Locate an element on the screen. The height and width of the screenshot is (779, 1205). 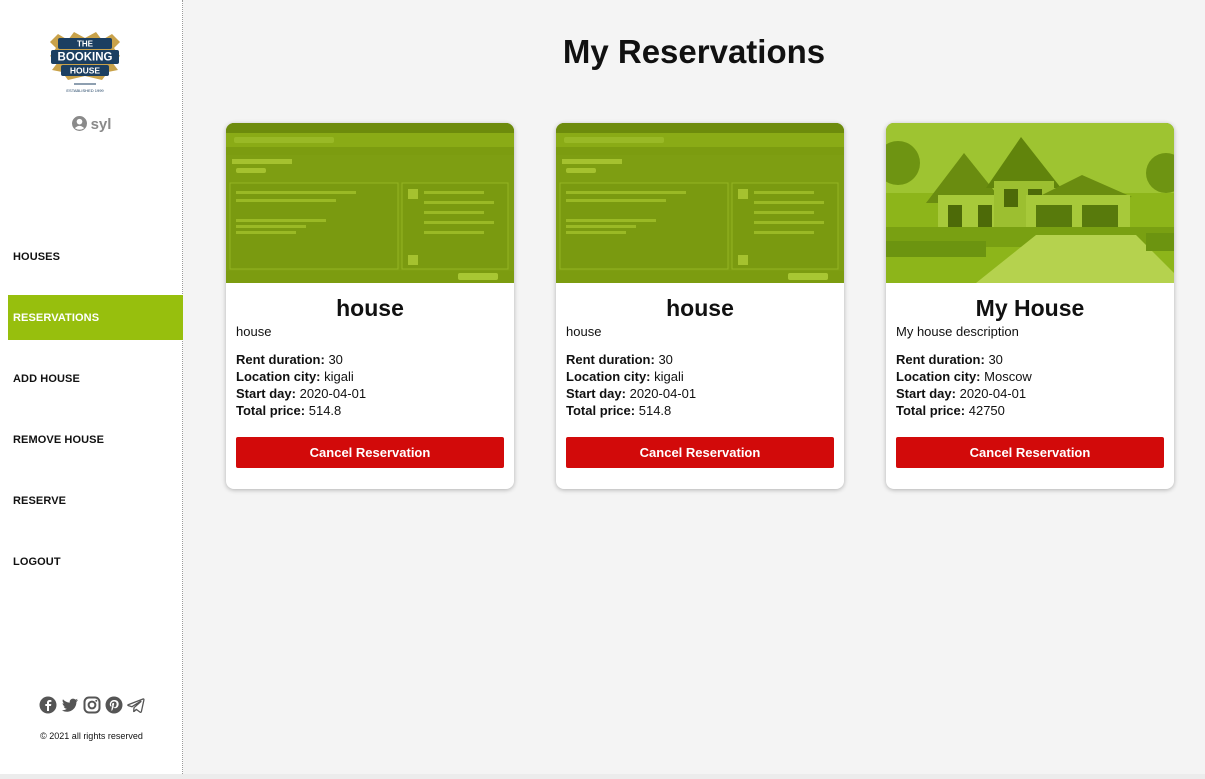
bottom-strip is located at coordinates (602, 776).